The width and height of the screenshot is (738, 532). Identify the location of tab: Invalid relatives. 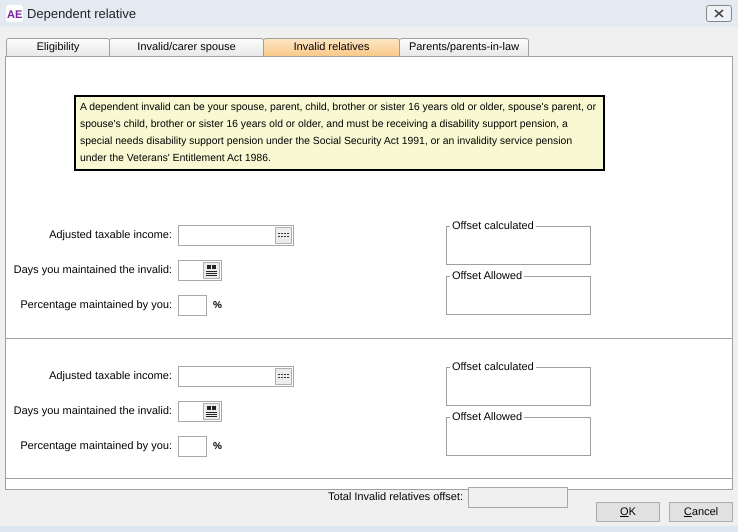
(331, 47).